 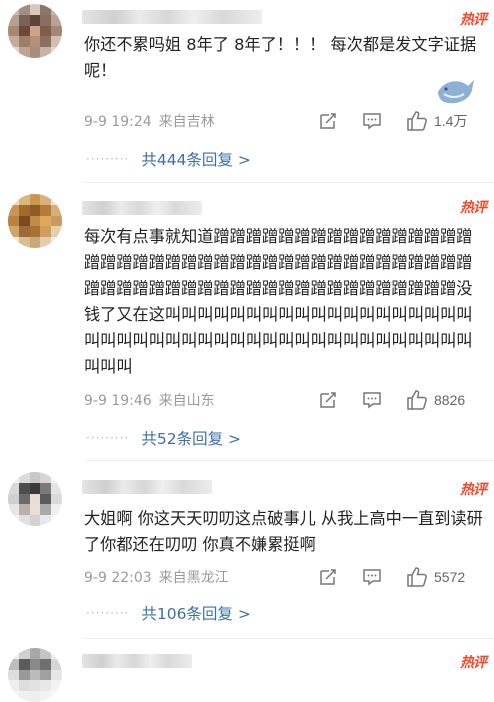 What do you see at coordinates (193, 578) in the screenshot?
I see `comment-location: 来自黑龙江` at bounding box center [193, 578].